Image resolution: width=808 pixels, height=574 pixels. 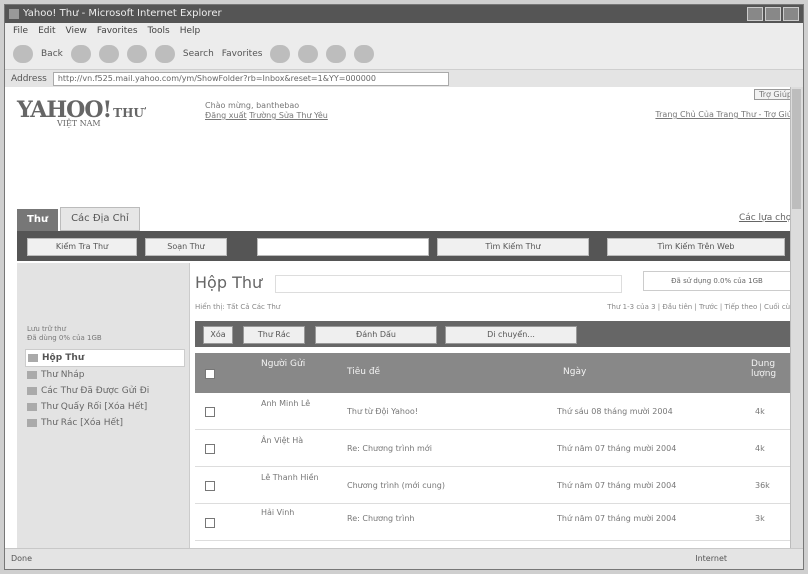 What do you see at coordinates (404, 14) in the screenshot?
I see `title-bar: Yahoo! Thư - Microsoft Internet Explorer` at bounding box center [404, 14].